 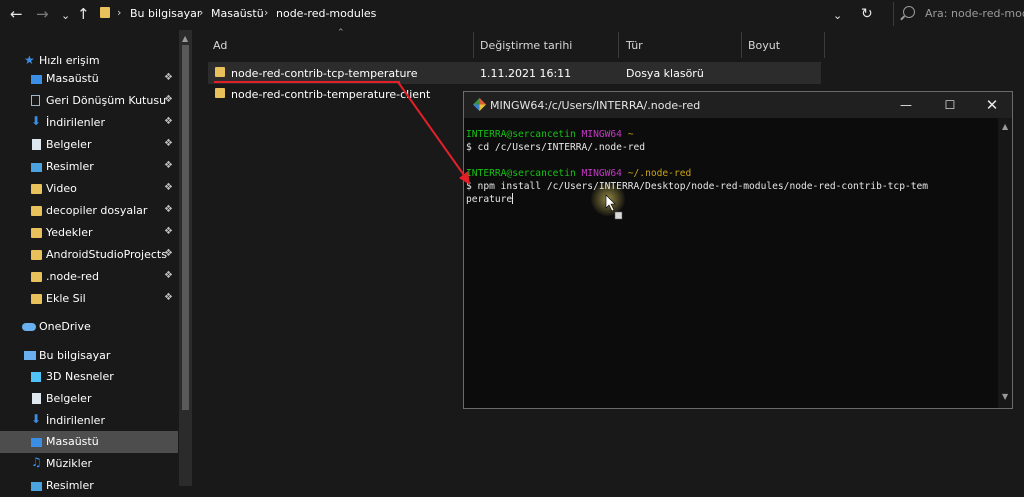 I want to click on scroll-down-icon: ▼, so click(x=1005, y=396).